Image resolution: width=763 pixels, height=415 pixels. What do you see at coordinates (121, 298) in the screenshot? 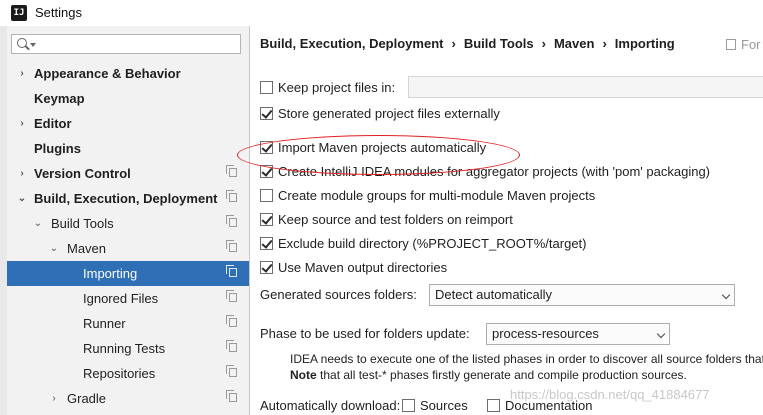
I see `tree-item-label: Ignored Files` at bounding box center [121, 298].